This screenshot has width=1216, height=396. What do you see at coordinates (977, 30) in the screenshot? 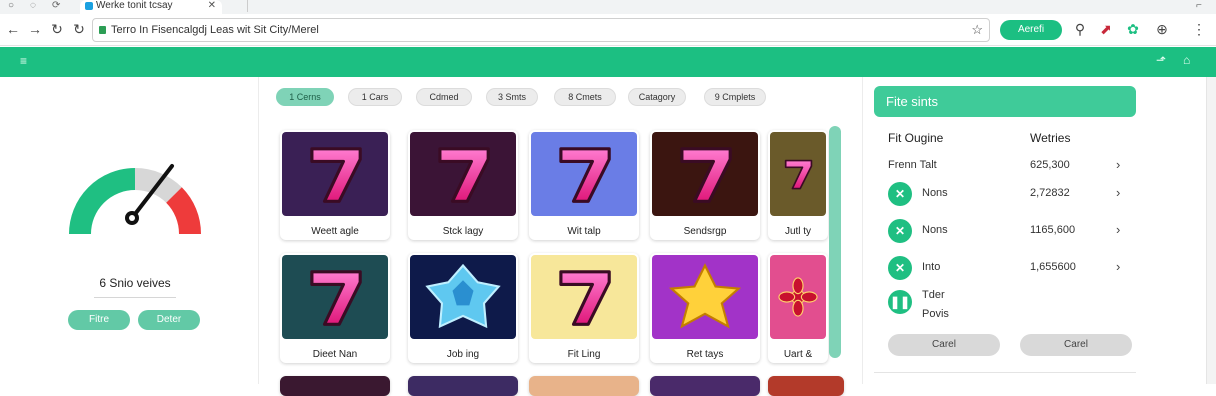
I see `bookmark-star-icon: ☆` at bounding box center [977, 30].